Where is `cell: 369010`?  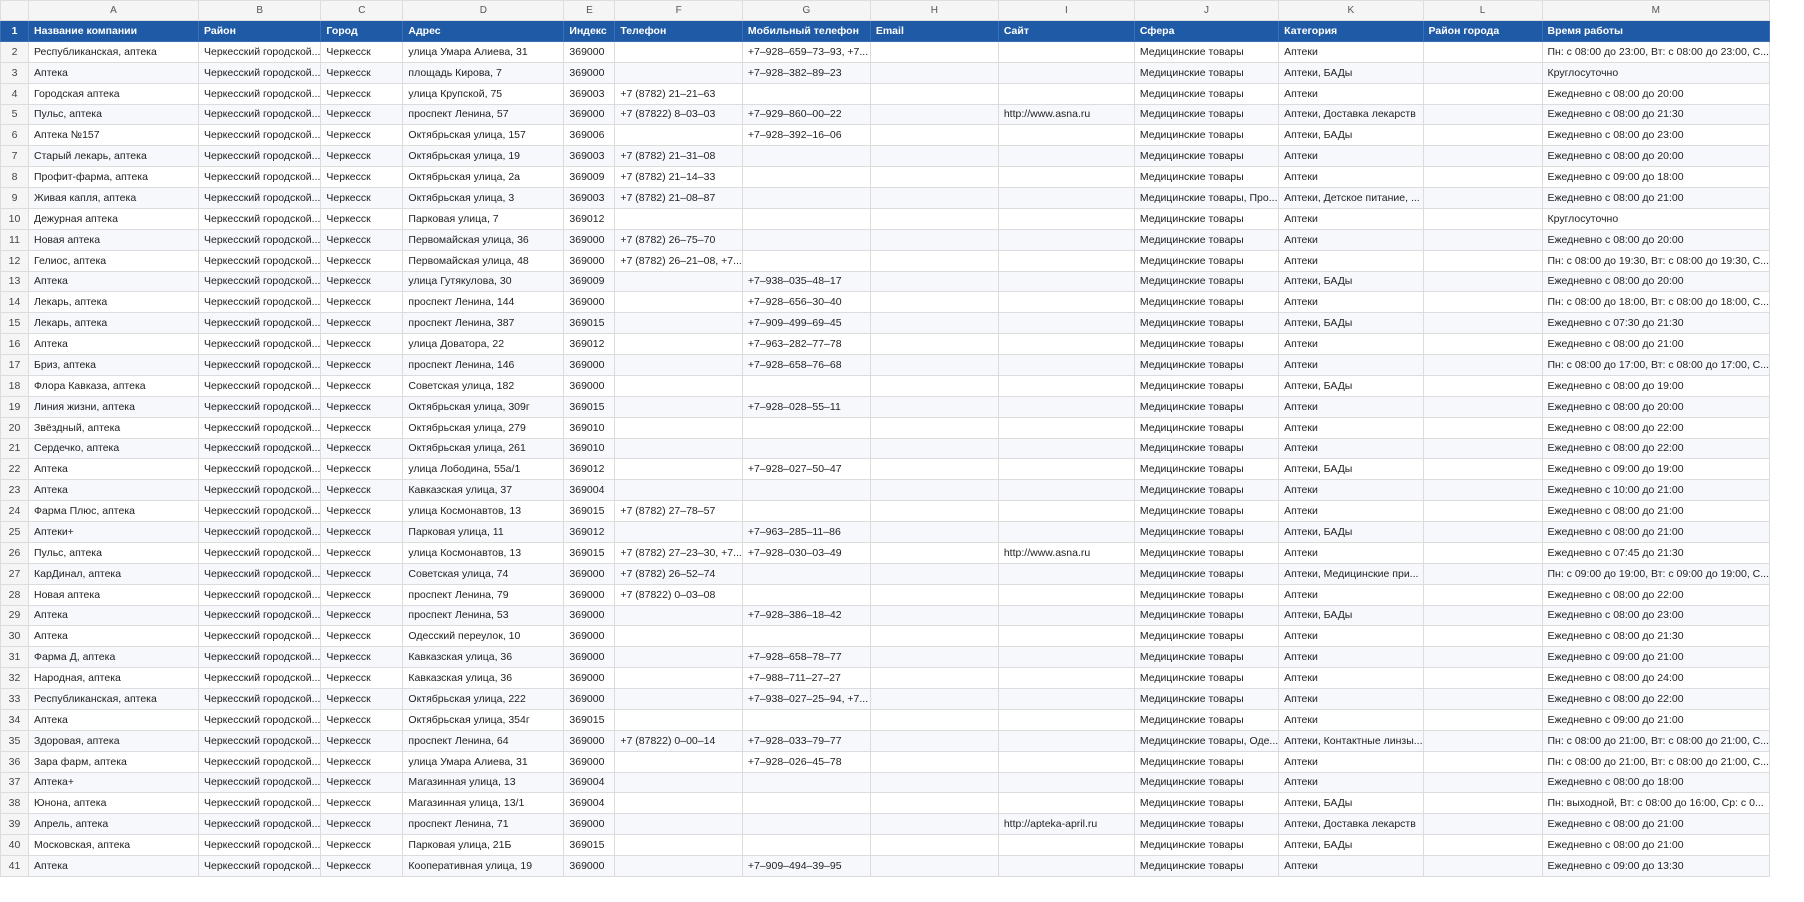 cell: 369010 is located at coordinates (589, 448).